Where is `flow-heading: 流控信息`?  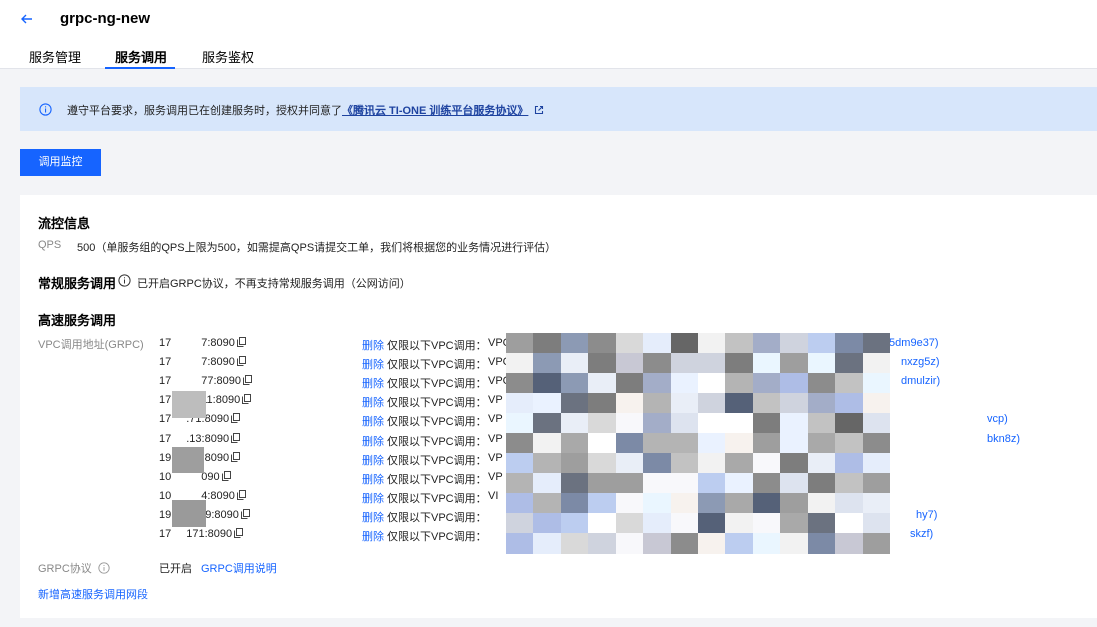
flow-heading: 流控信息 is located at coordinates (64, 223).